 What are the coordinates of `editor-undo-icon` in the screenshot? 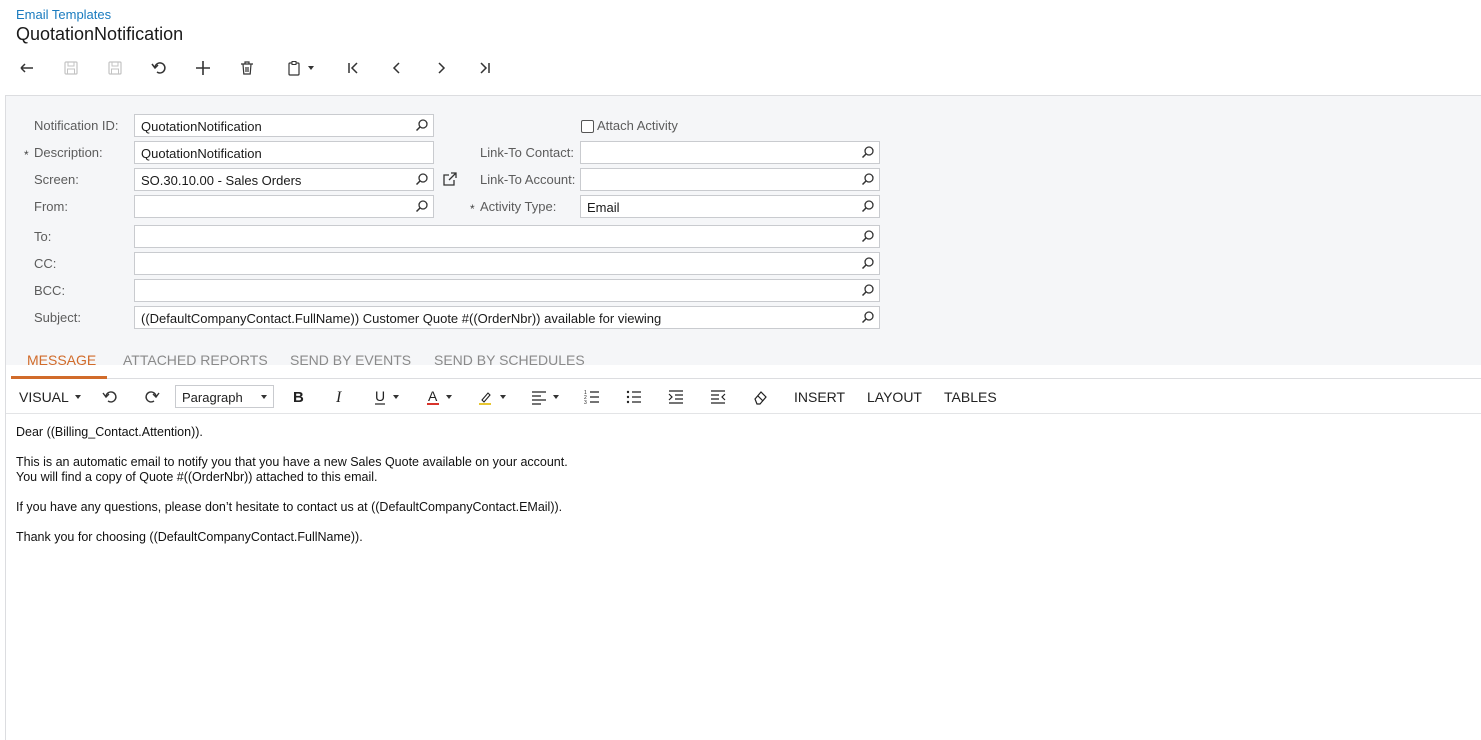 It's located at (110, 396).